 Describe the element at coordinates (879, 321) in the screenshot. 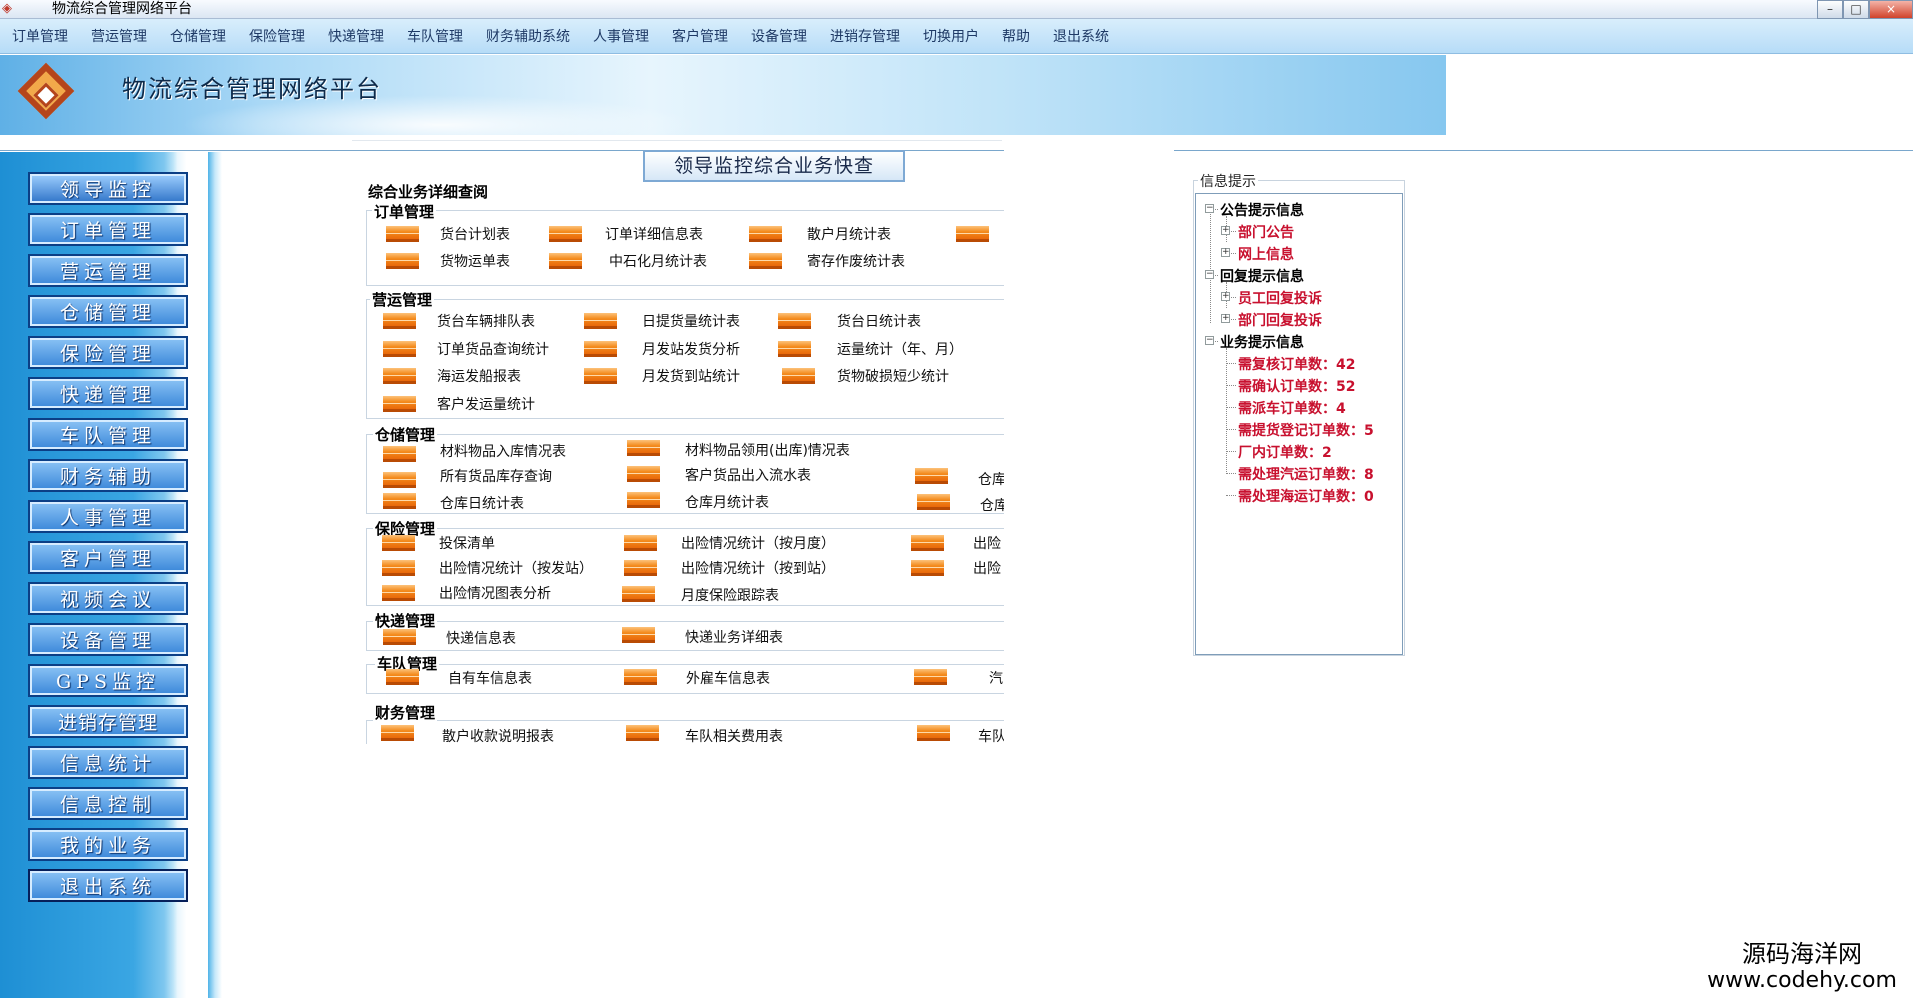

I see `link-report: 货台日统计表` at that location.